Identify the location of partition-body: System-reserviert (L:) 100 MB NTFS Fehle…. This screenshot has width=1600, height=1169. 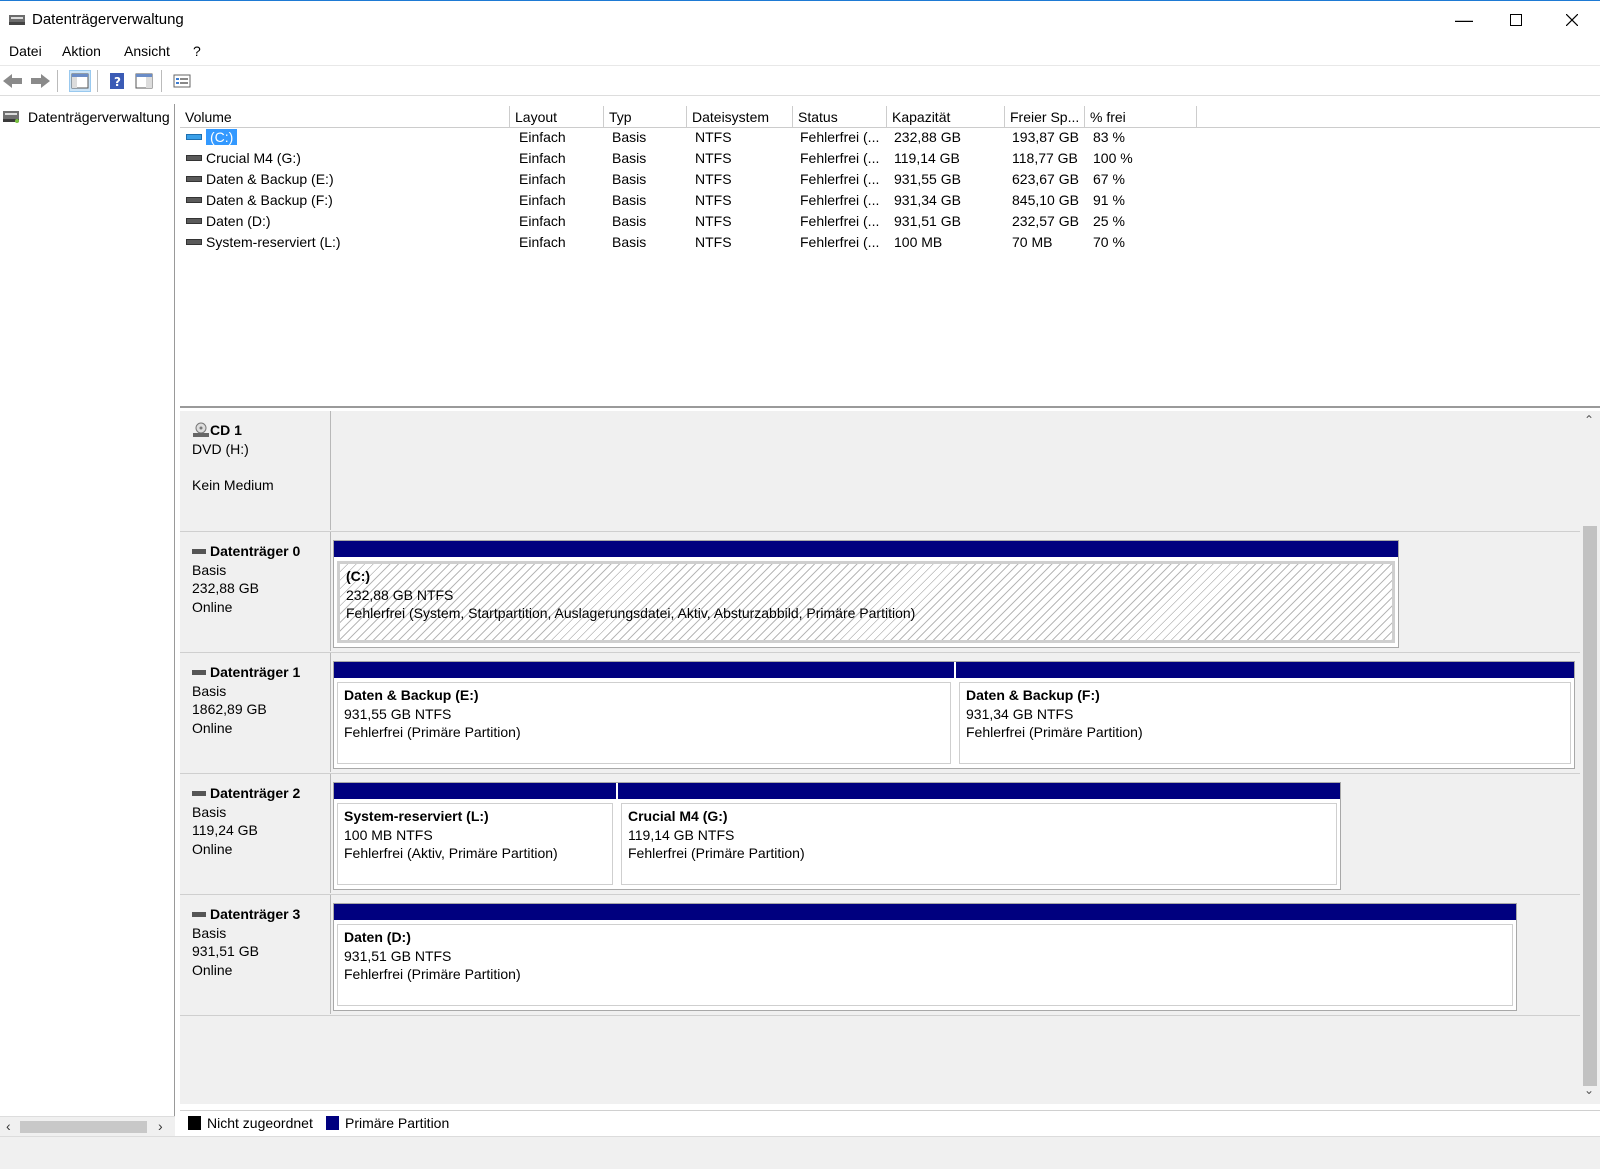
(475, 844).